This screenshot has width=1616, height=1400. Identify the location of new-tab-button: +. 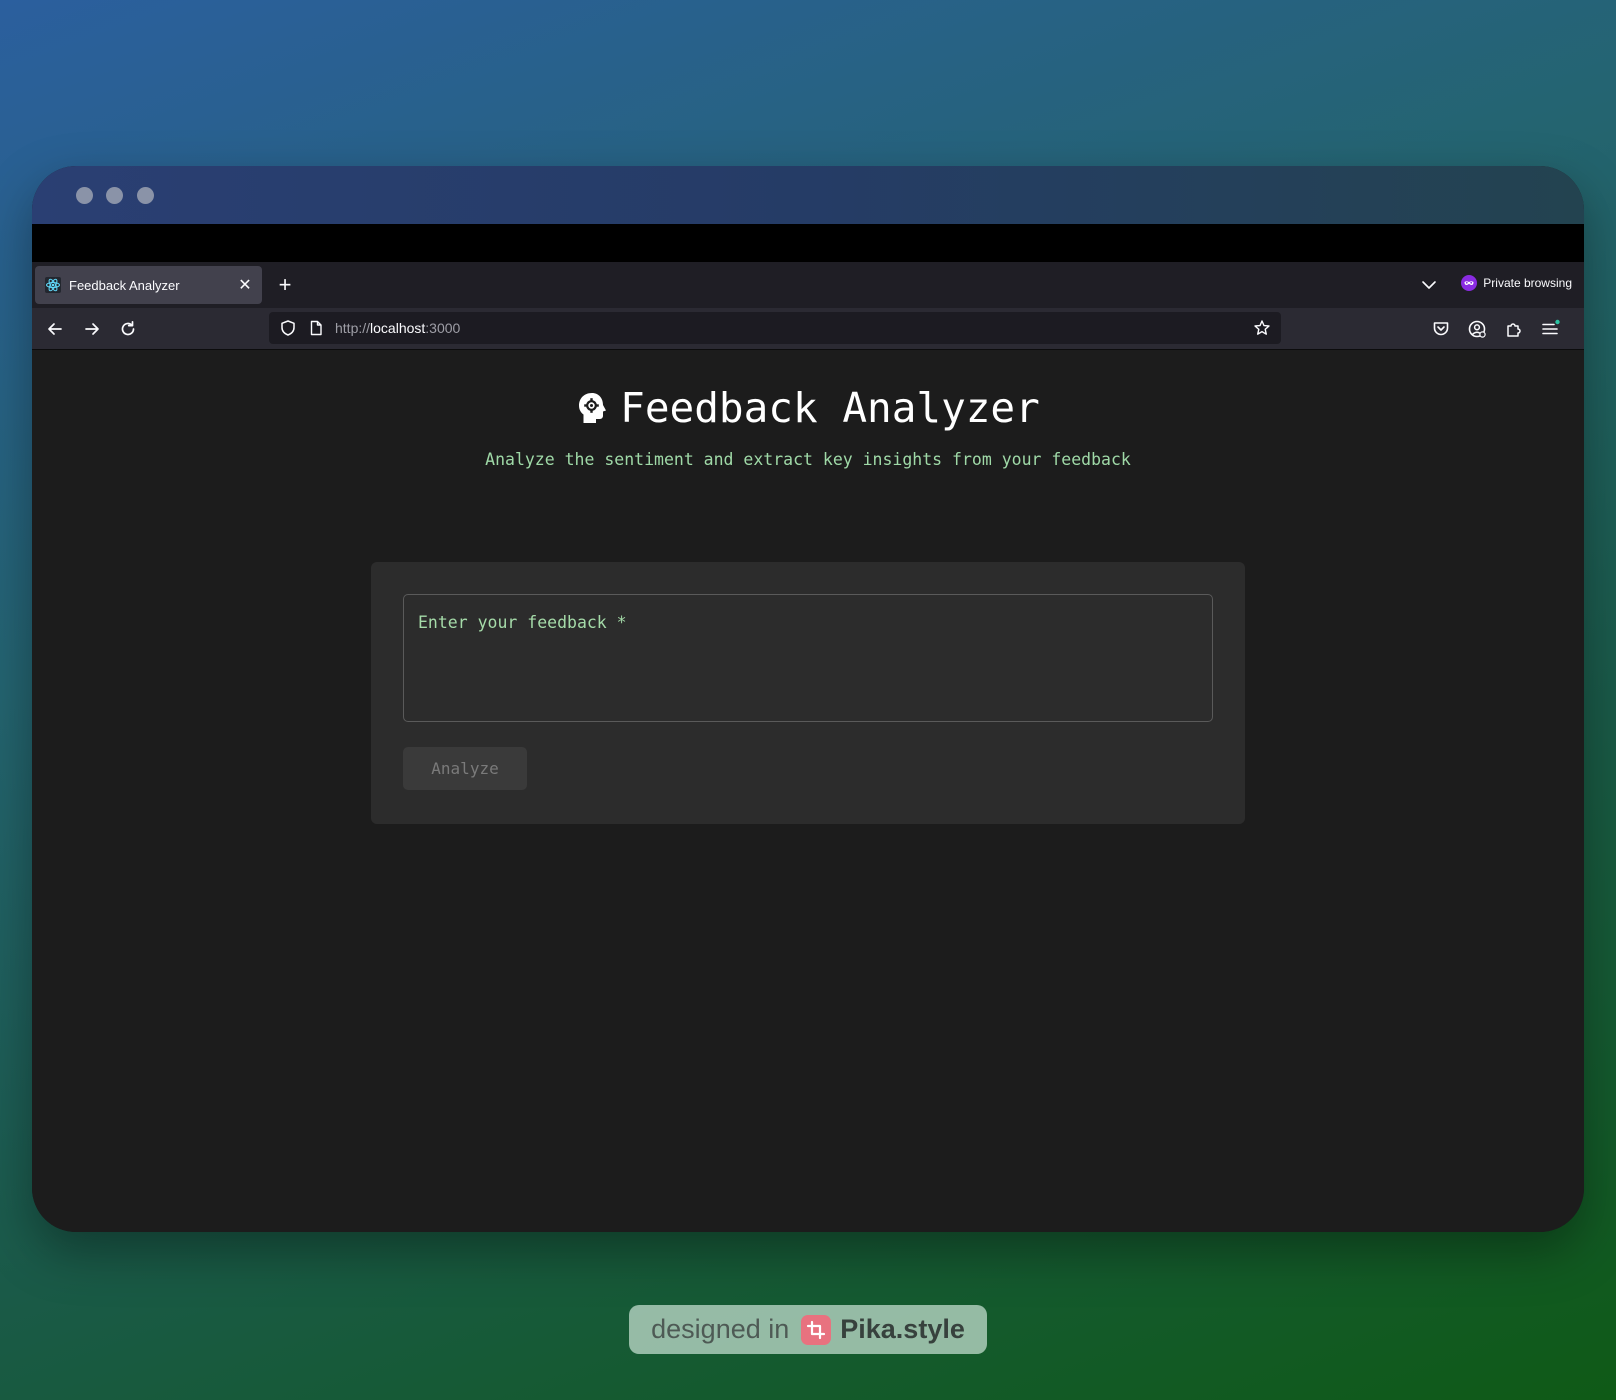
(285, 285).